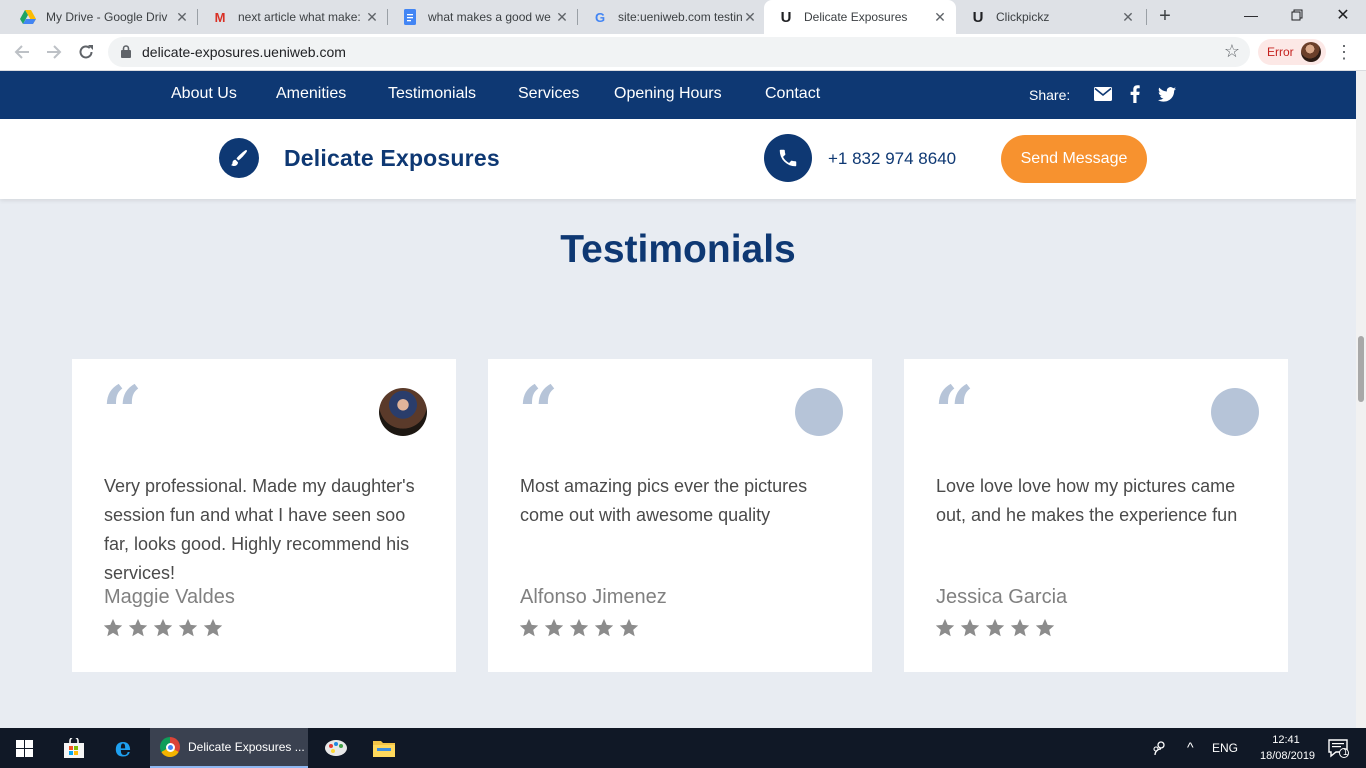 The height and width of the screenshot is (768, 1366). What do you see at coordinates (1344, 52) in the screenshot?
I see `more-menu-icon: ⋮` at bounding box center [1344, 52].